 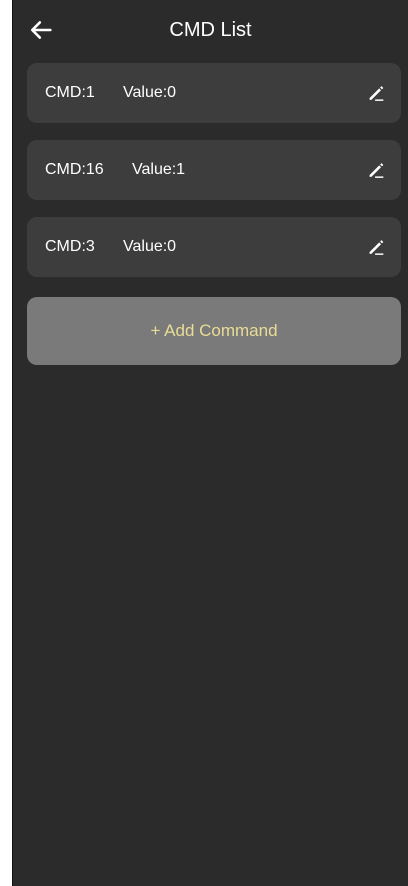 What do you see at coordinates (214, 247) in the screenshot?
I see `command-card: CMD:3 Value:0` at bounding box center [214, 247].